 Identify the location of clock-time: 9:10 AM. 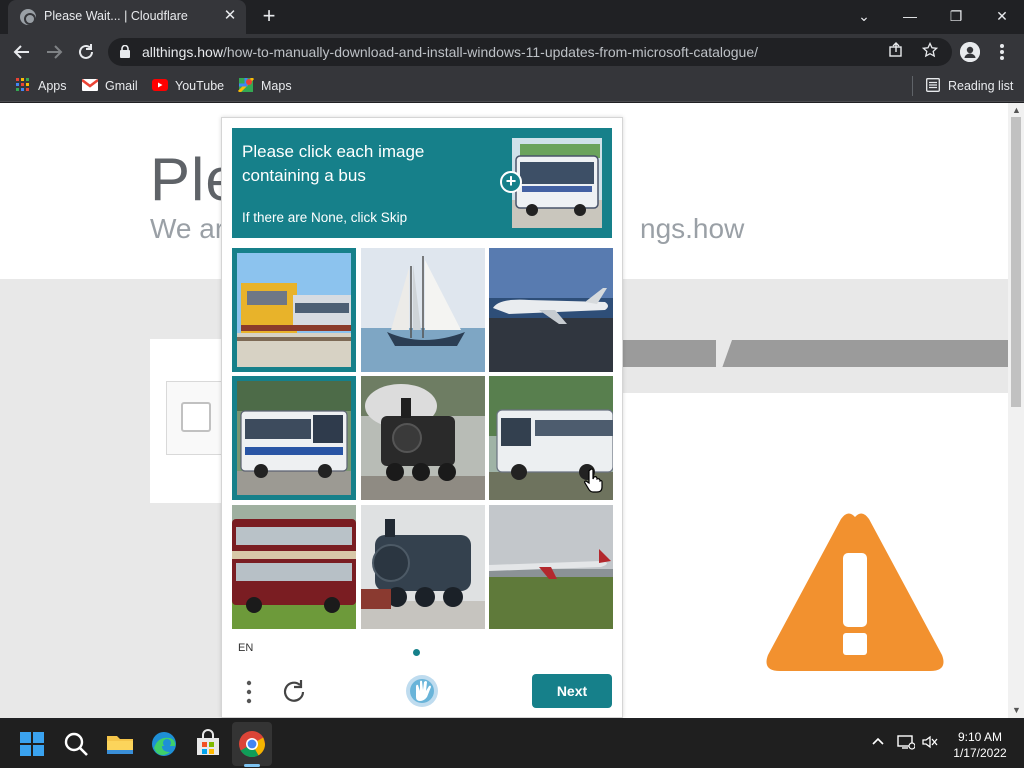
(980, 737).